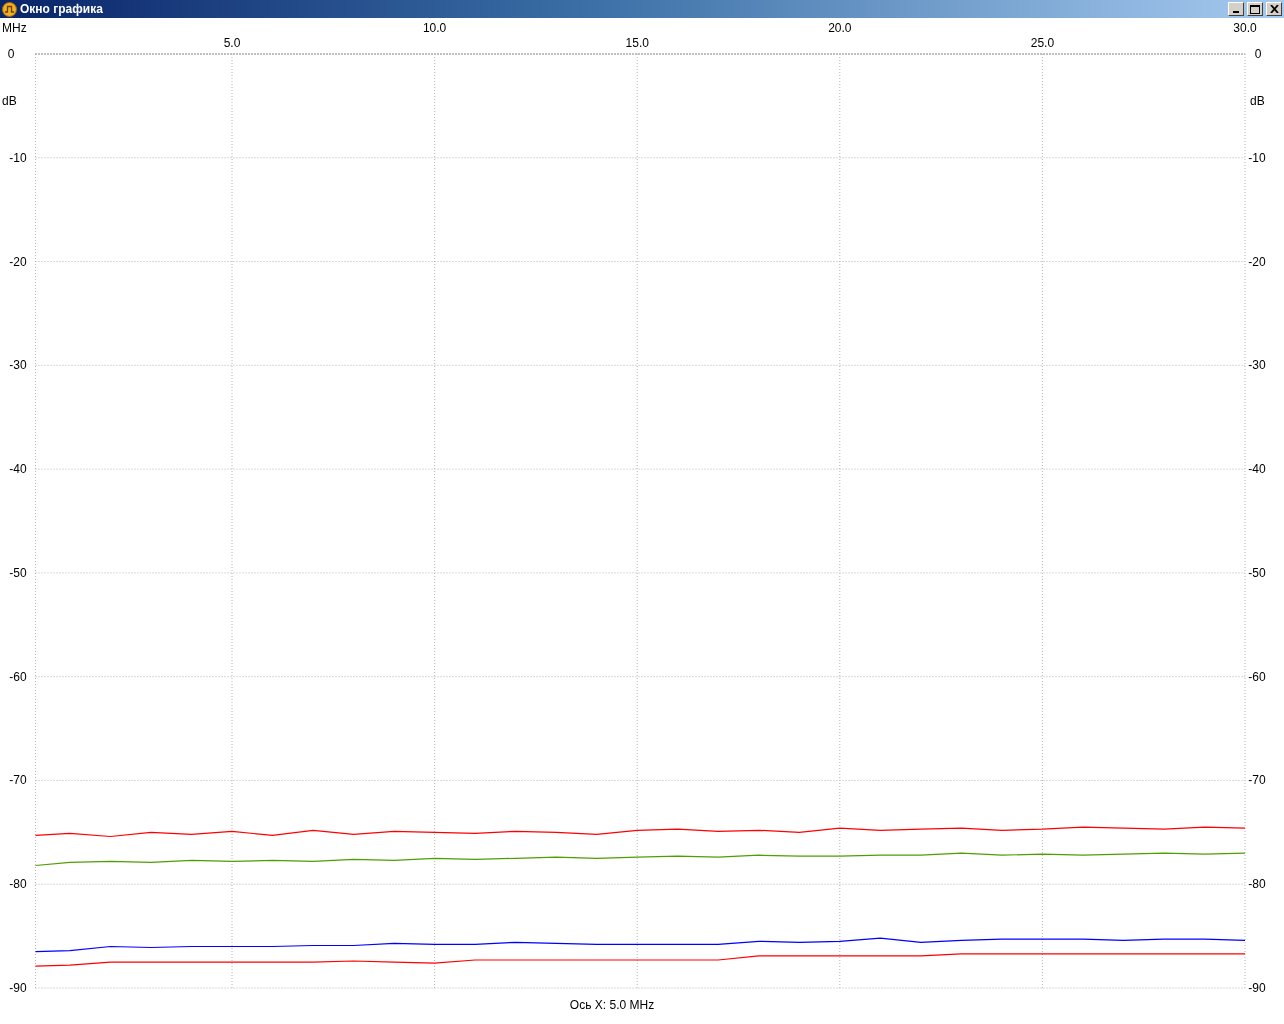  I want to click on x-tick-label: 20.0, so click(840, 28).